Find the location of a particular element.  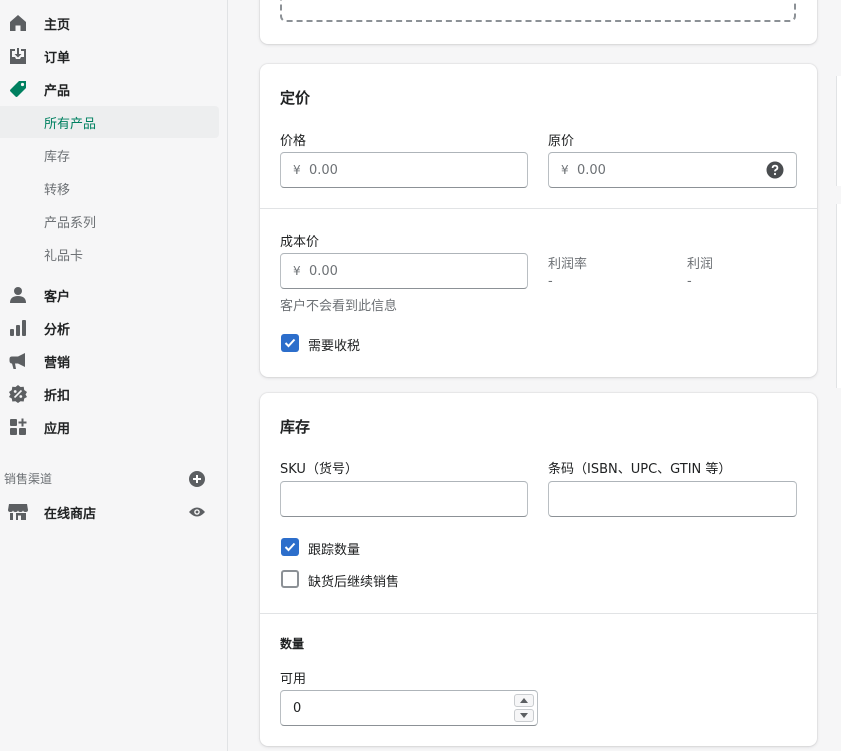

continue-selling-checkbox is located at coordinates (290, 579).